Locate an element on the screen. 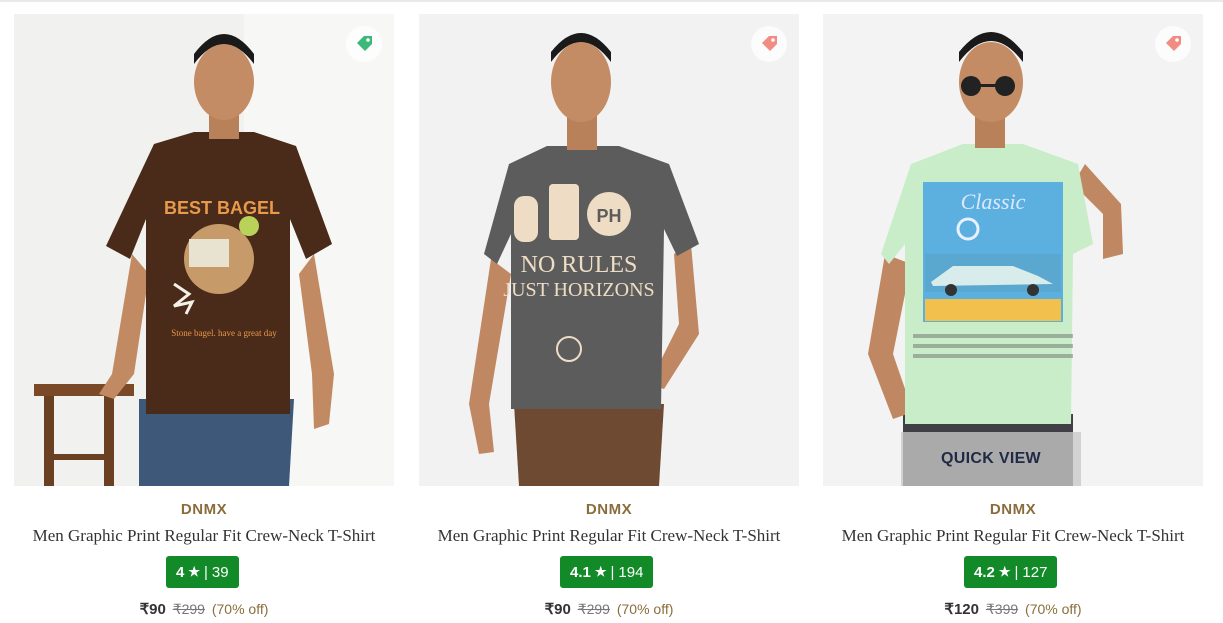 The width and height of the screenshot is (1223, 623). price-original: ₹399 is located at coordinates (1002, 609).